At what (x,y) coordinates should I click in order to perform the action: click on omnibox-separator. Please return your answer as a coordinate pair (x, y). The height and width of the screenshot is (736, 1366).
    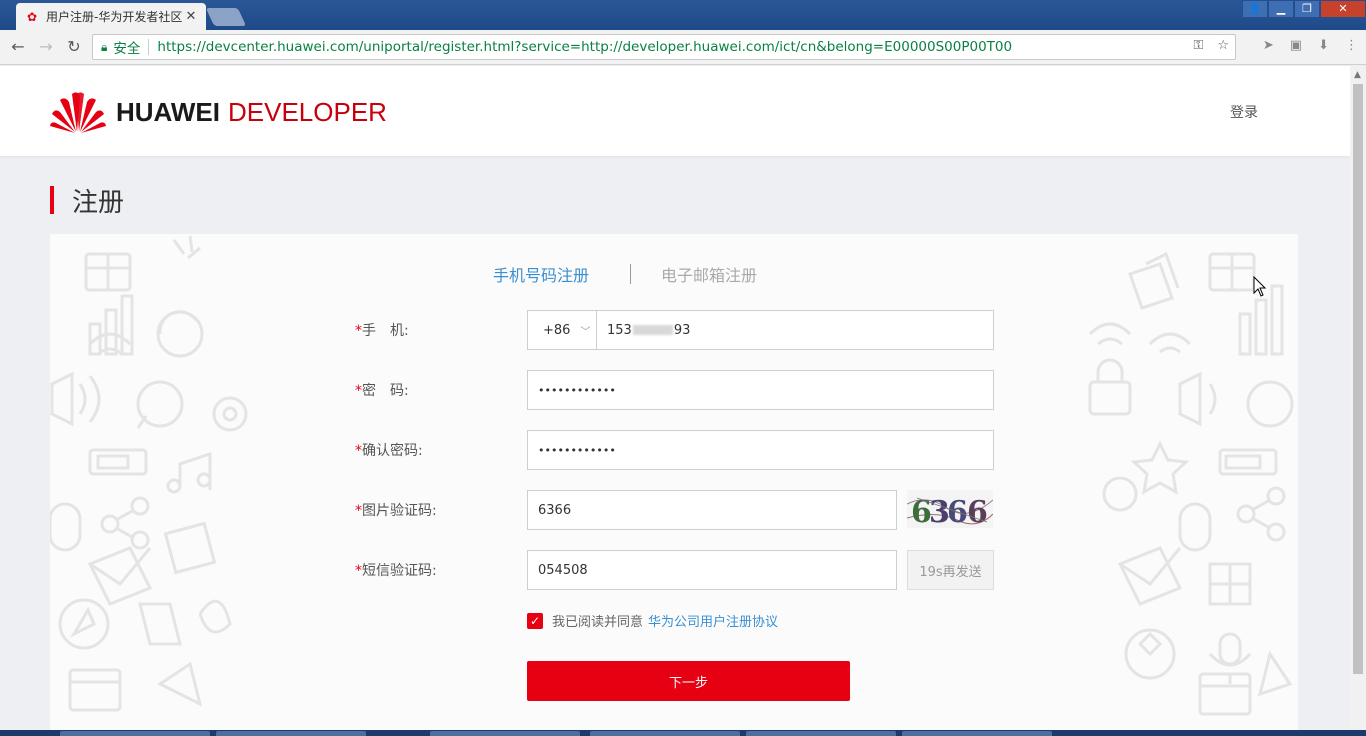
    Looking at the image, I should click on (149, 47).